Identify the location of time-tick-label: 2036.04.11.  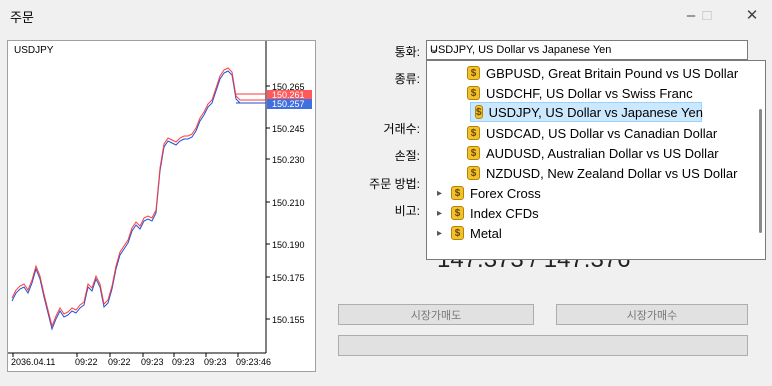
(33, 362).